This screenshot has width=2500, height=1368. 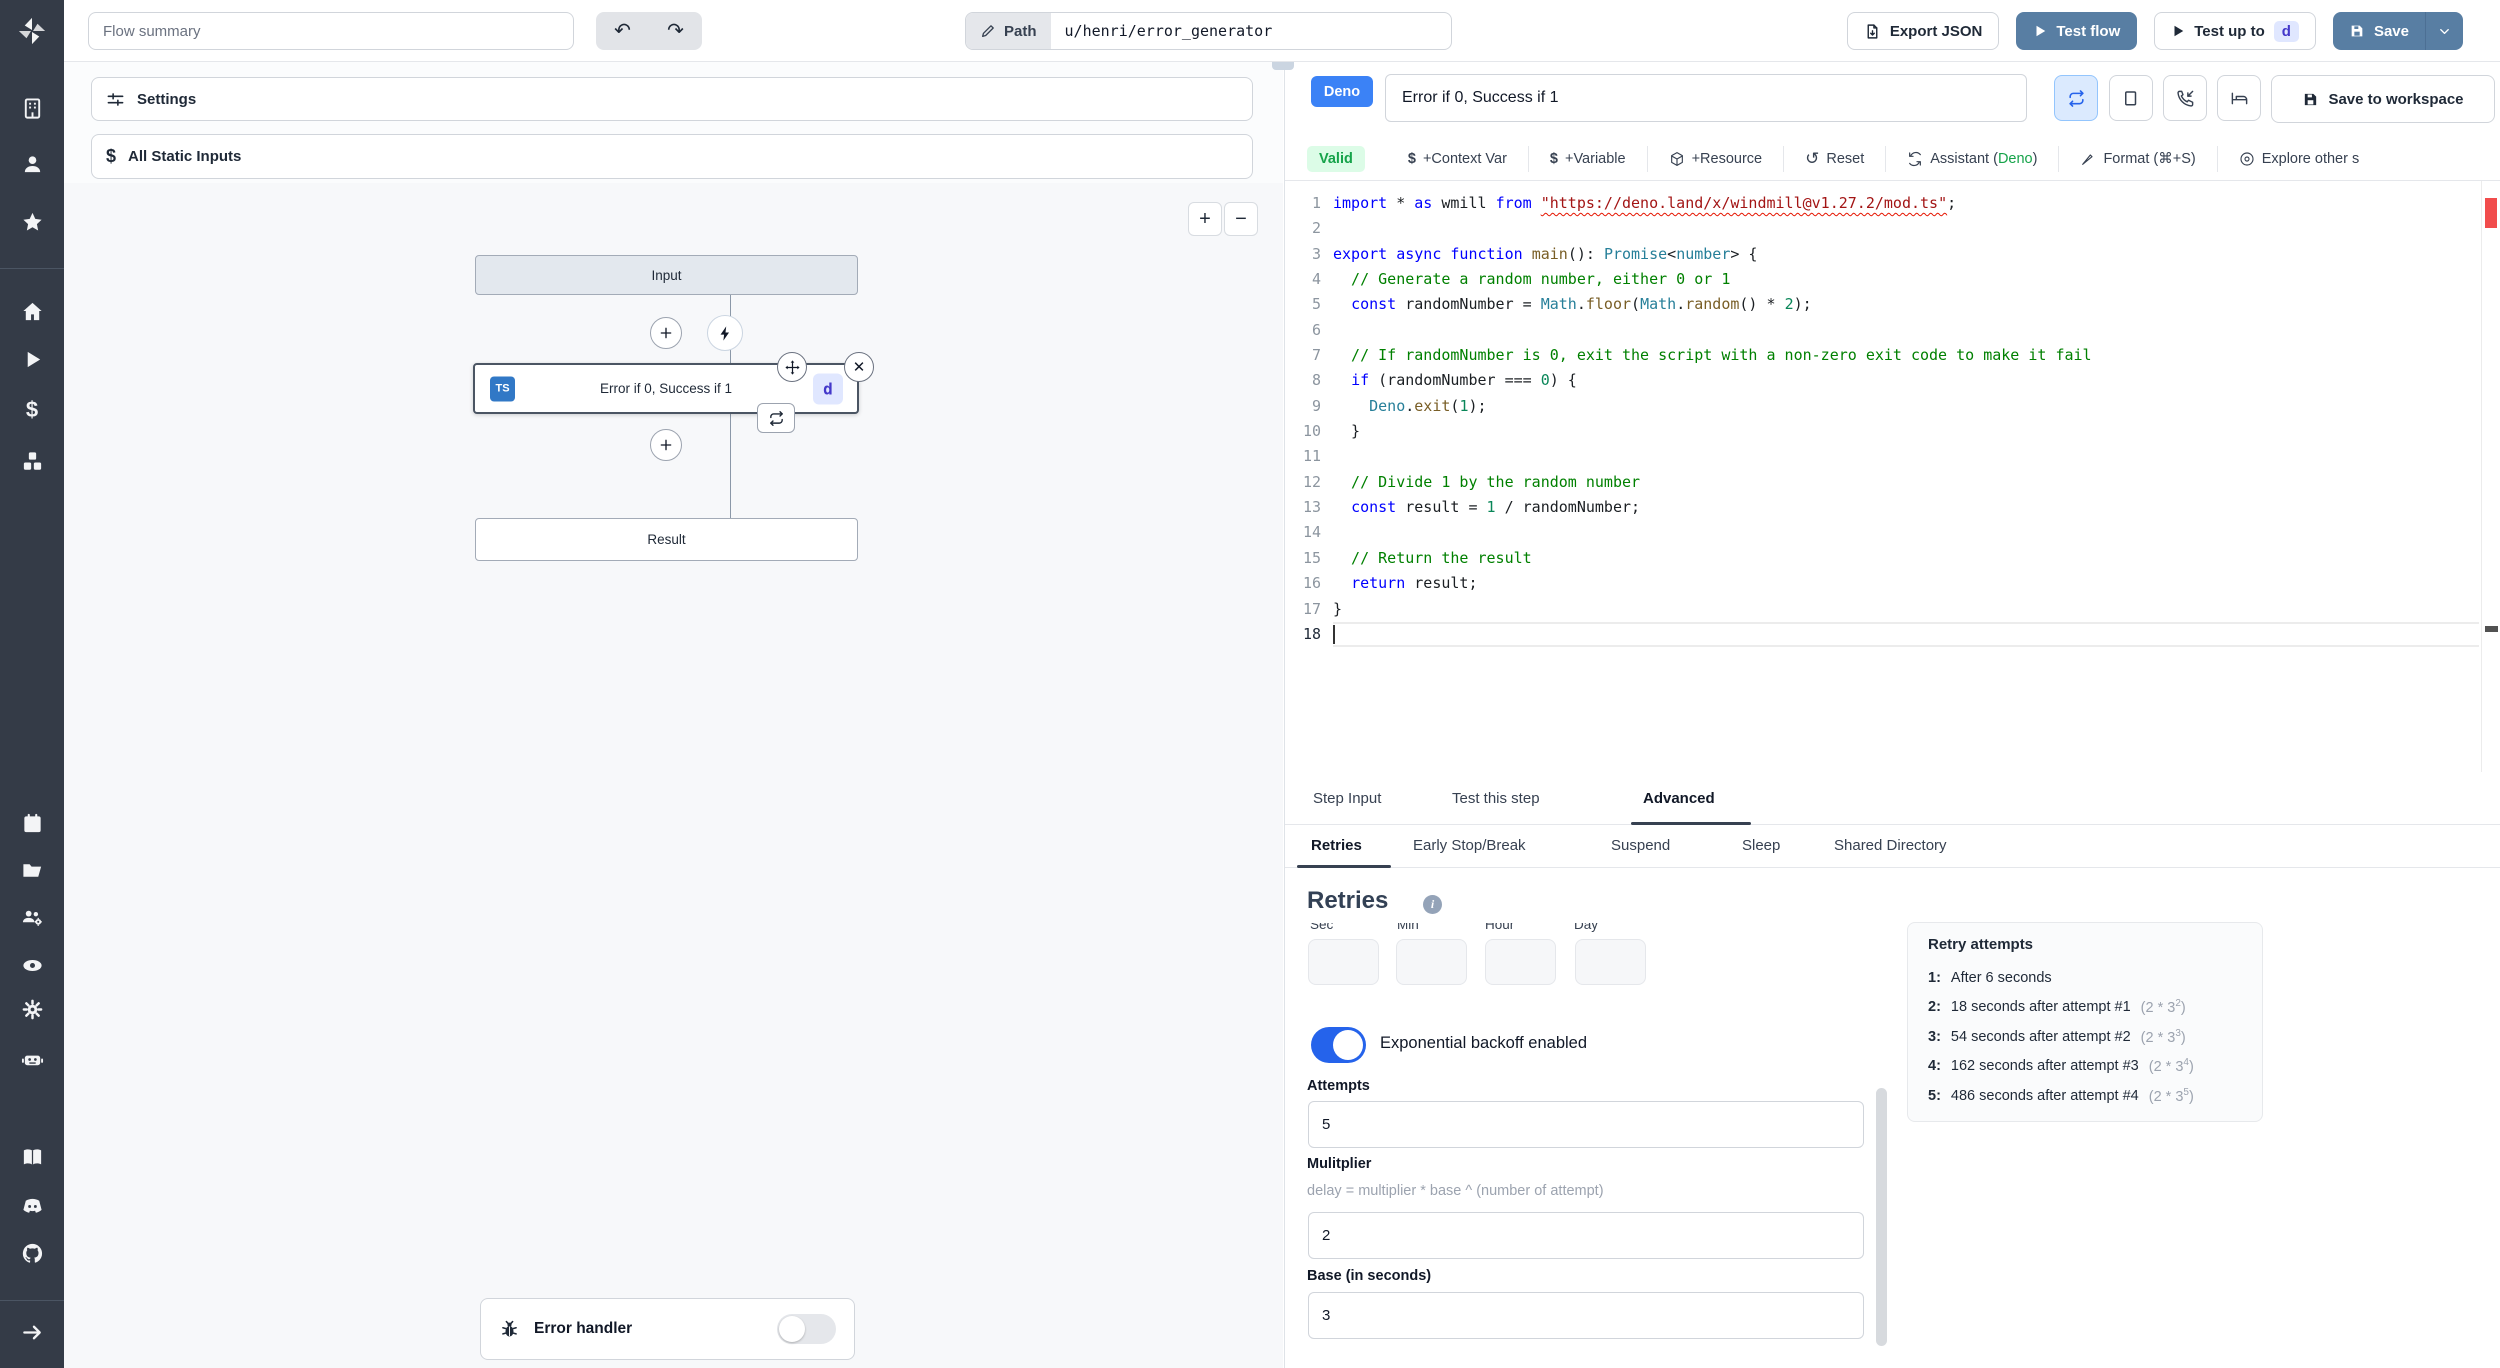 What do you see at coordinates (1457, 159) in the screenshot?
I see `add-context-var-button: $ +Context Var` at bounding box center [1457, 159].